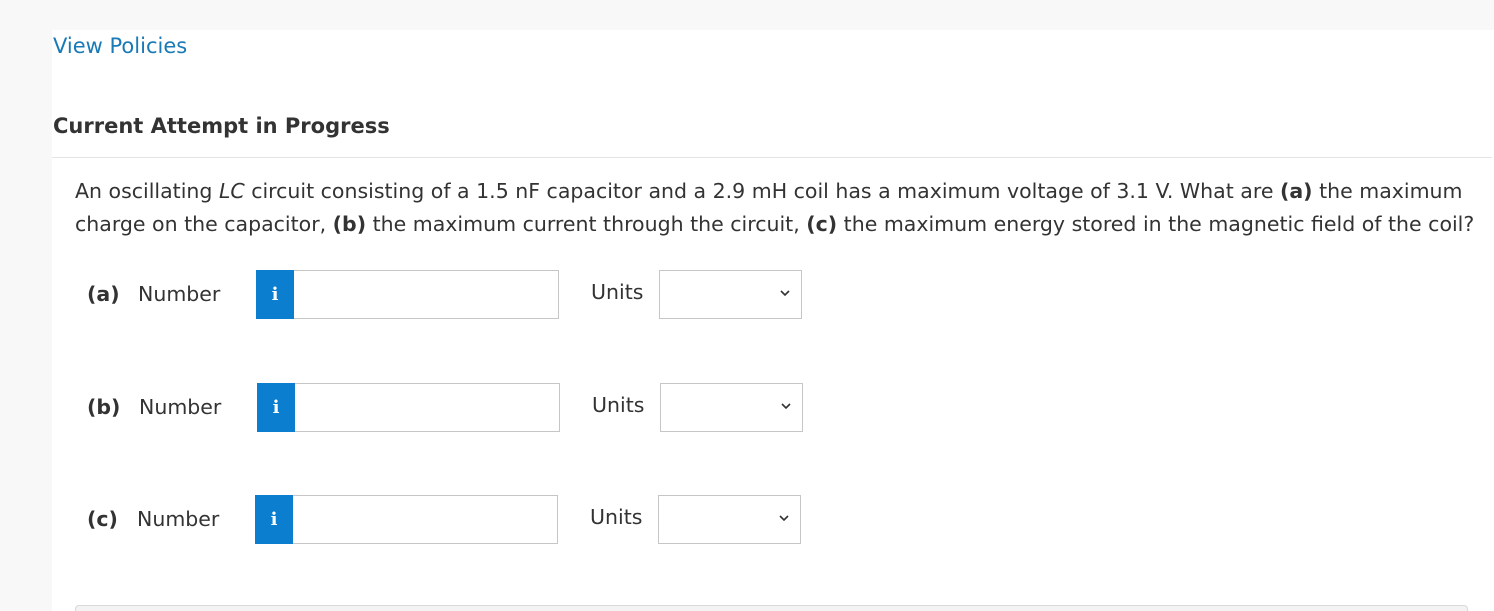 The height and width of the screenshot is (611, 1494). I want to click on divider, so click(772, 157).